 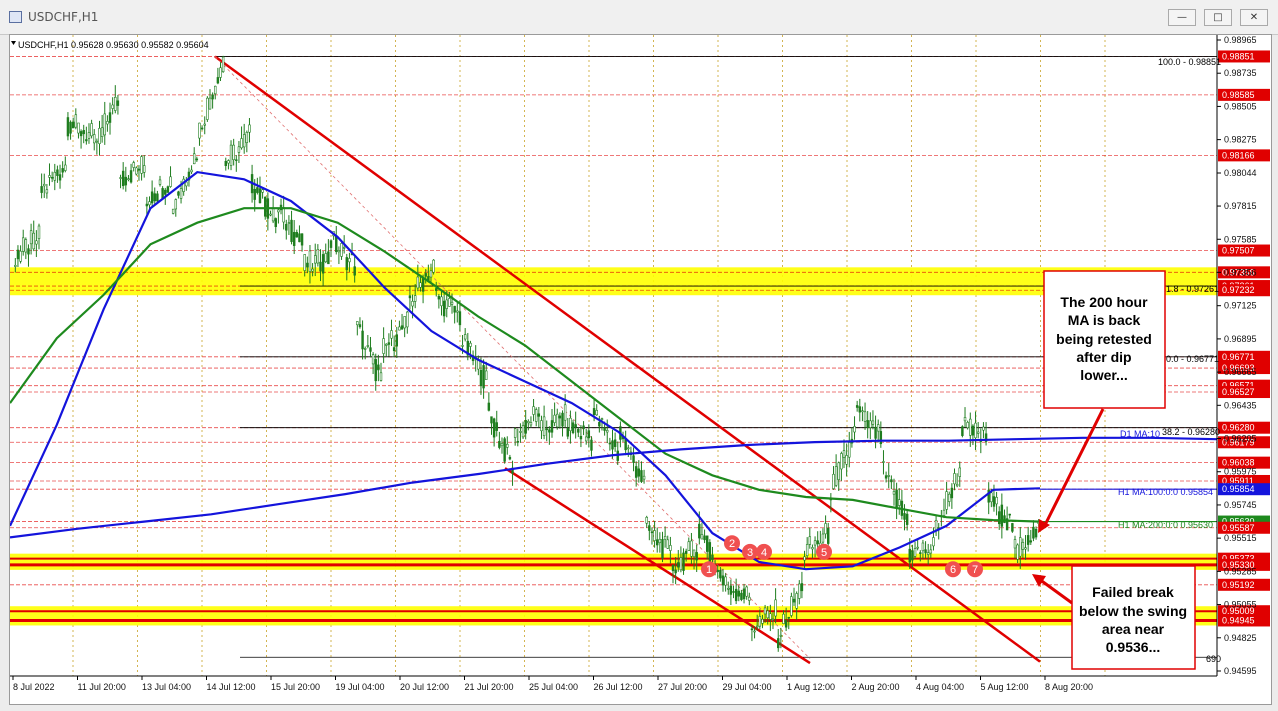 What do you see at coordinates (1254, 17) in the screenshot?
I see `close-button: ✕` at bounding box center [1254, 17].